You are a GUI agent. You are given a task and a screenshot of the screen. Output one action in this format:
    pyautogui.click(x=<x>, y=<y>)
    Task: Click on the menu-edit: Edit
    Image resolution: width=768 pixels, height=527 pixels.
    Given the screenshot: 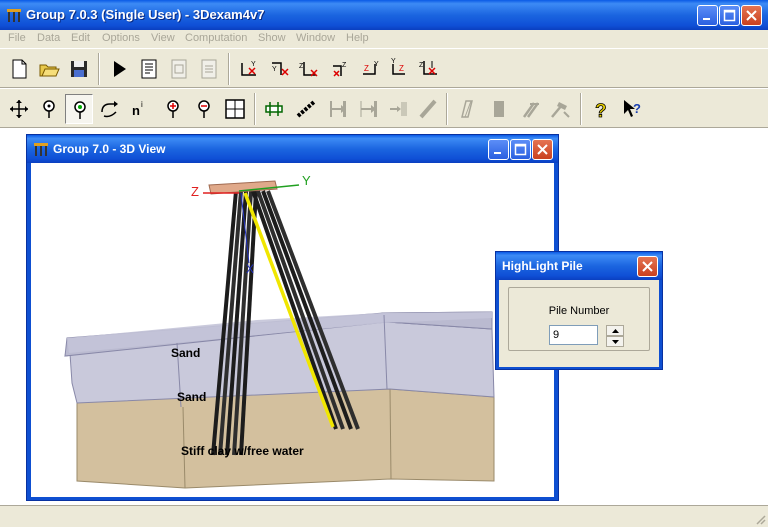 What is the action you would take?
    pyautogui.click(x=80, y=38)
    